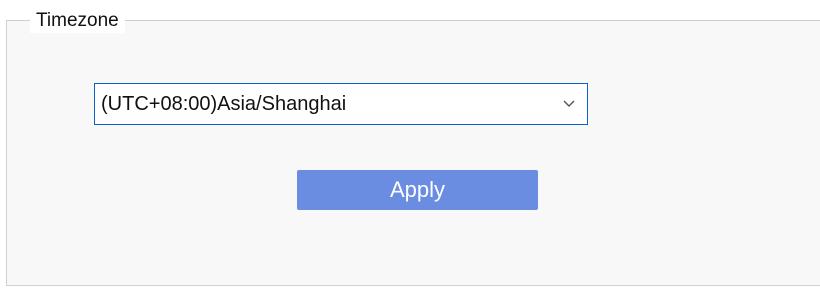 This screenshot has height=302, width=820. What do you see at coordinates (569, 104) in the screenshot?
I see `chevron-down-icon` at bounding box center [569, 104].